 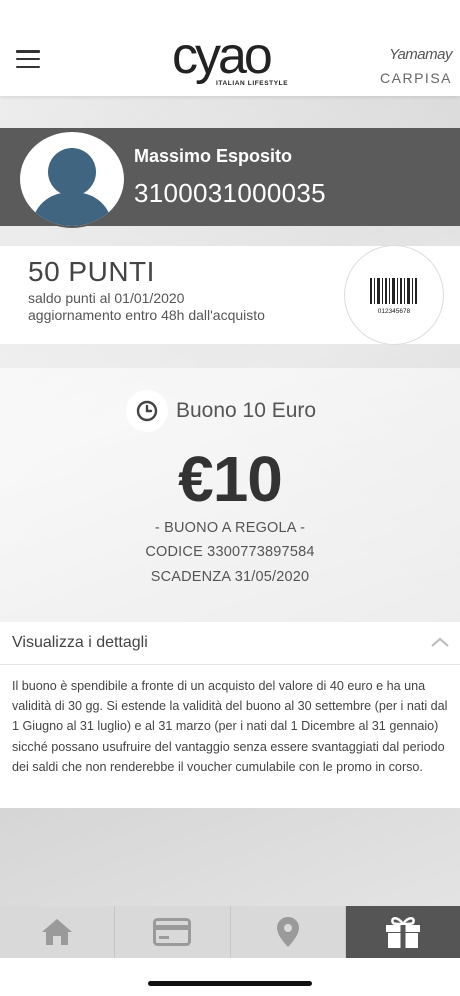 I want to click on voucher-header: Buono 10 Euro, so click(x=221, y=411).